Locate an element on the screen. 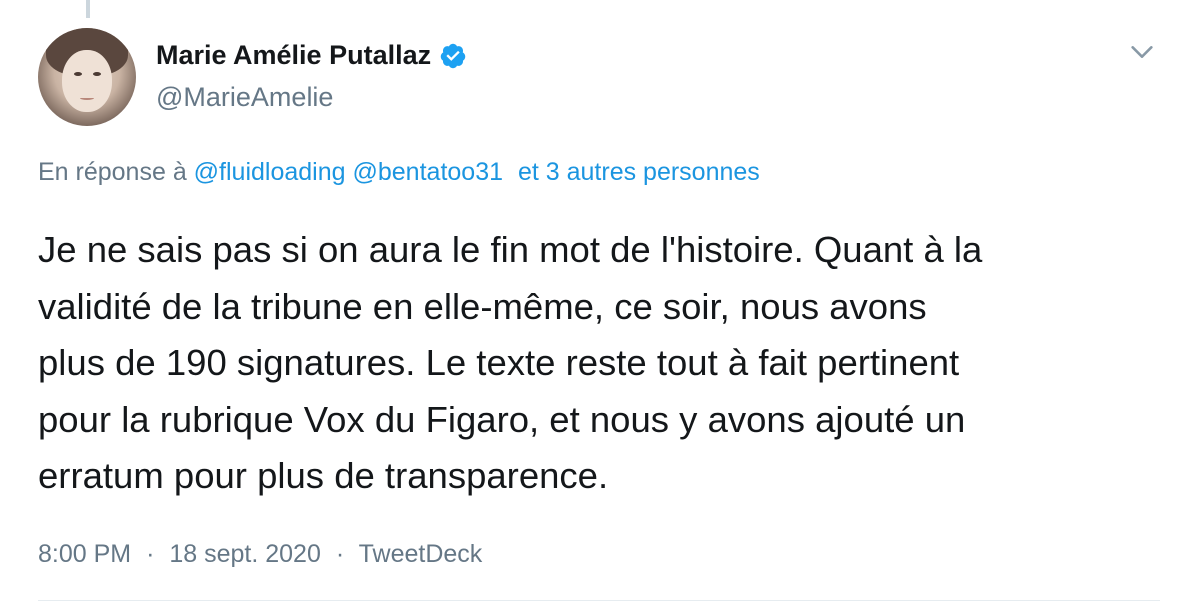  tweet-date: 18 sept. 2020 is located at coordinates (245, 554).